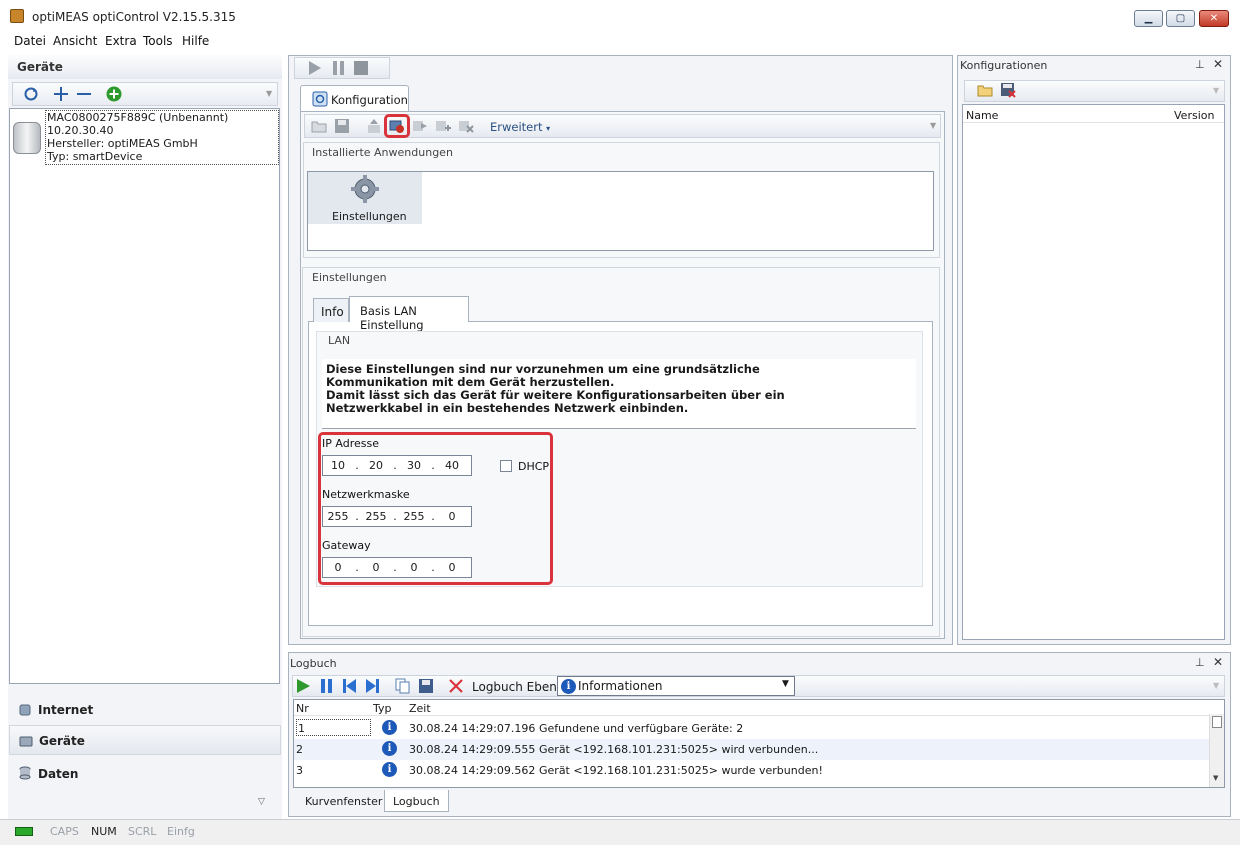  Describe the element at coordinates (338, 465) in the screenshot. I see `ip-octet-1: 10` at that location.